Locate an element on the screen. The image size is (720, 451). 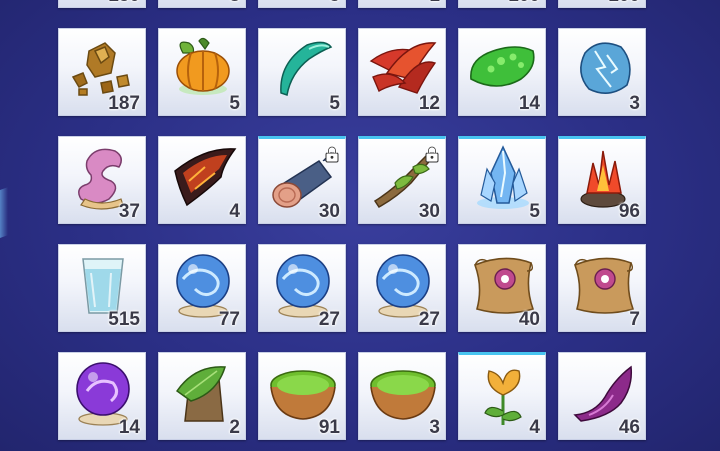
inventory-slot: 91 is located at coordinates (302, 396).